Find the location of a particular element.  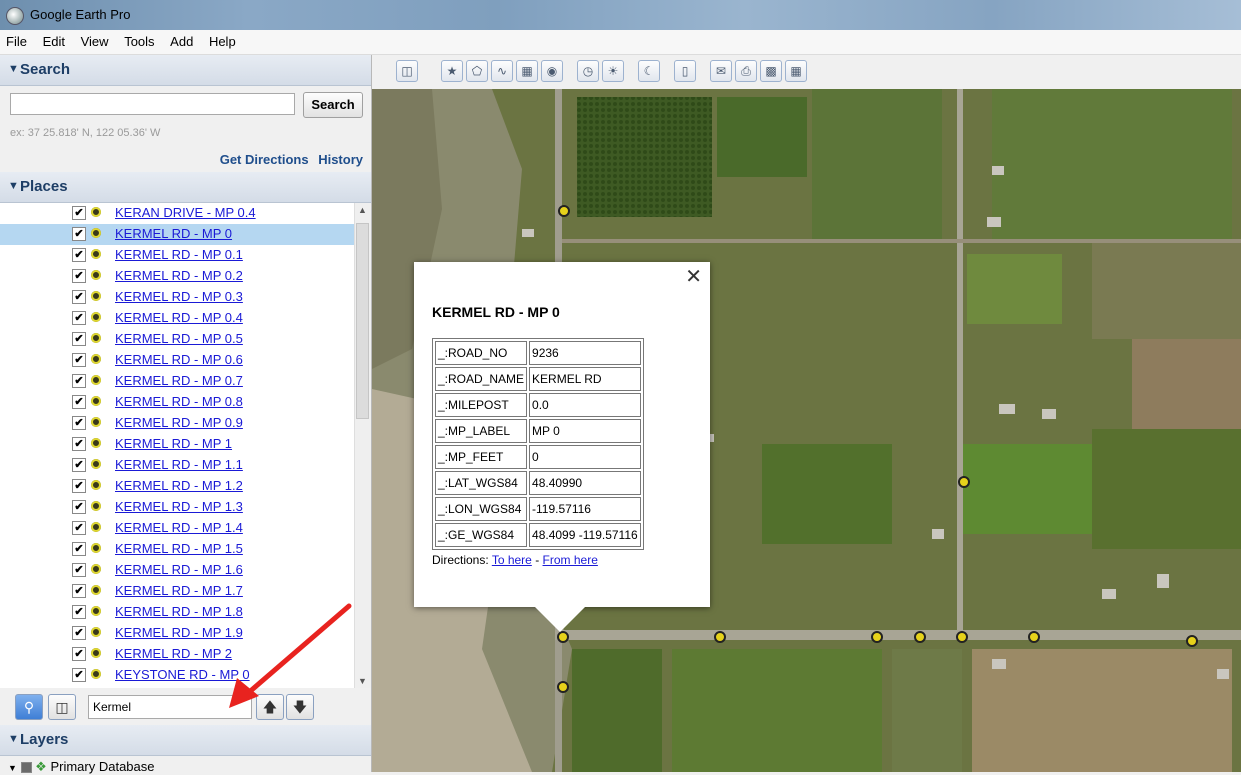

place-label: KERMEL RD - MP 0.9 is located at coordinates (179, 422).